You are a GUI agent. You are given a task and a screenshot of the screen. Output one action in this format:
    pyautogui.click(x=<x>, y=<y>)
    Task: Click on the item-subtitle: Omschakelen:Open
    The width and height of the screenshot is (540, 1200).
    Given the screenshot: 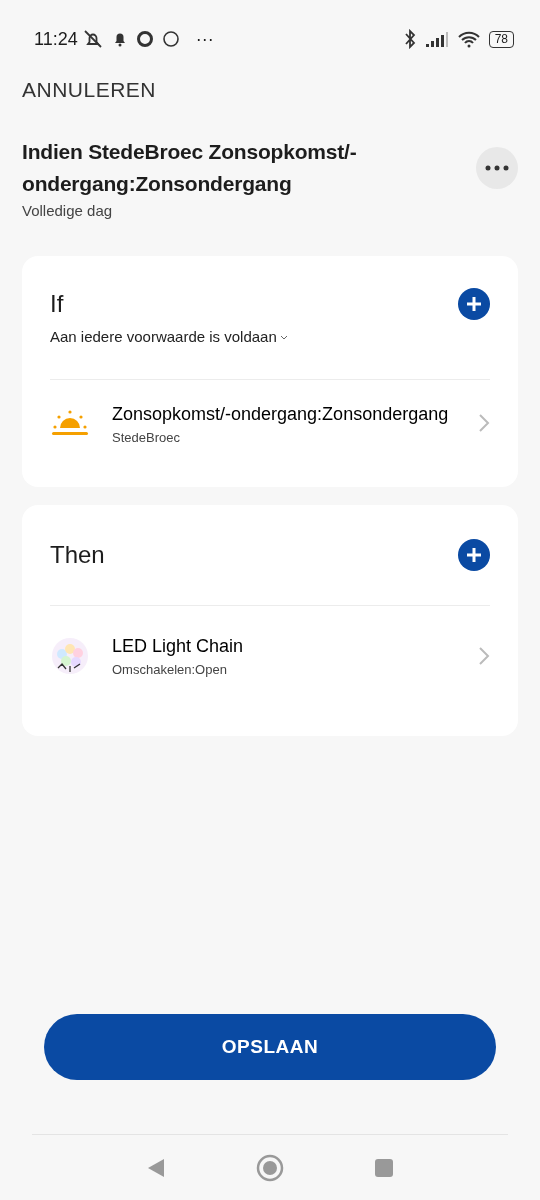 What is the action you would take?
    pyautogui.click(x=170, y=670)
    